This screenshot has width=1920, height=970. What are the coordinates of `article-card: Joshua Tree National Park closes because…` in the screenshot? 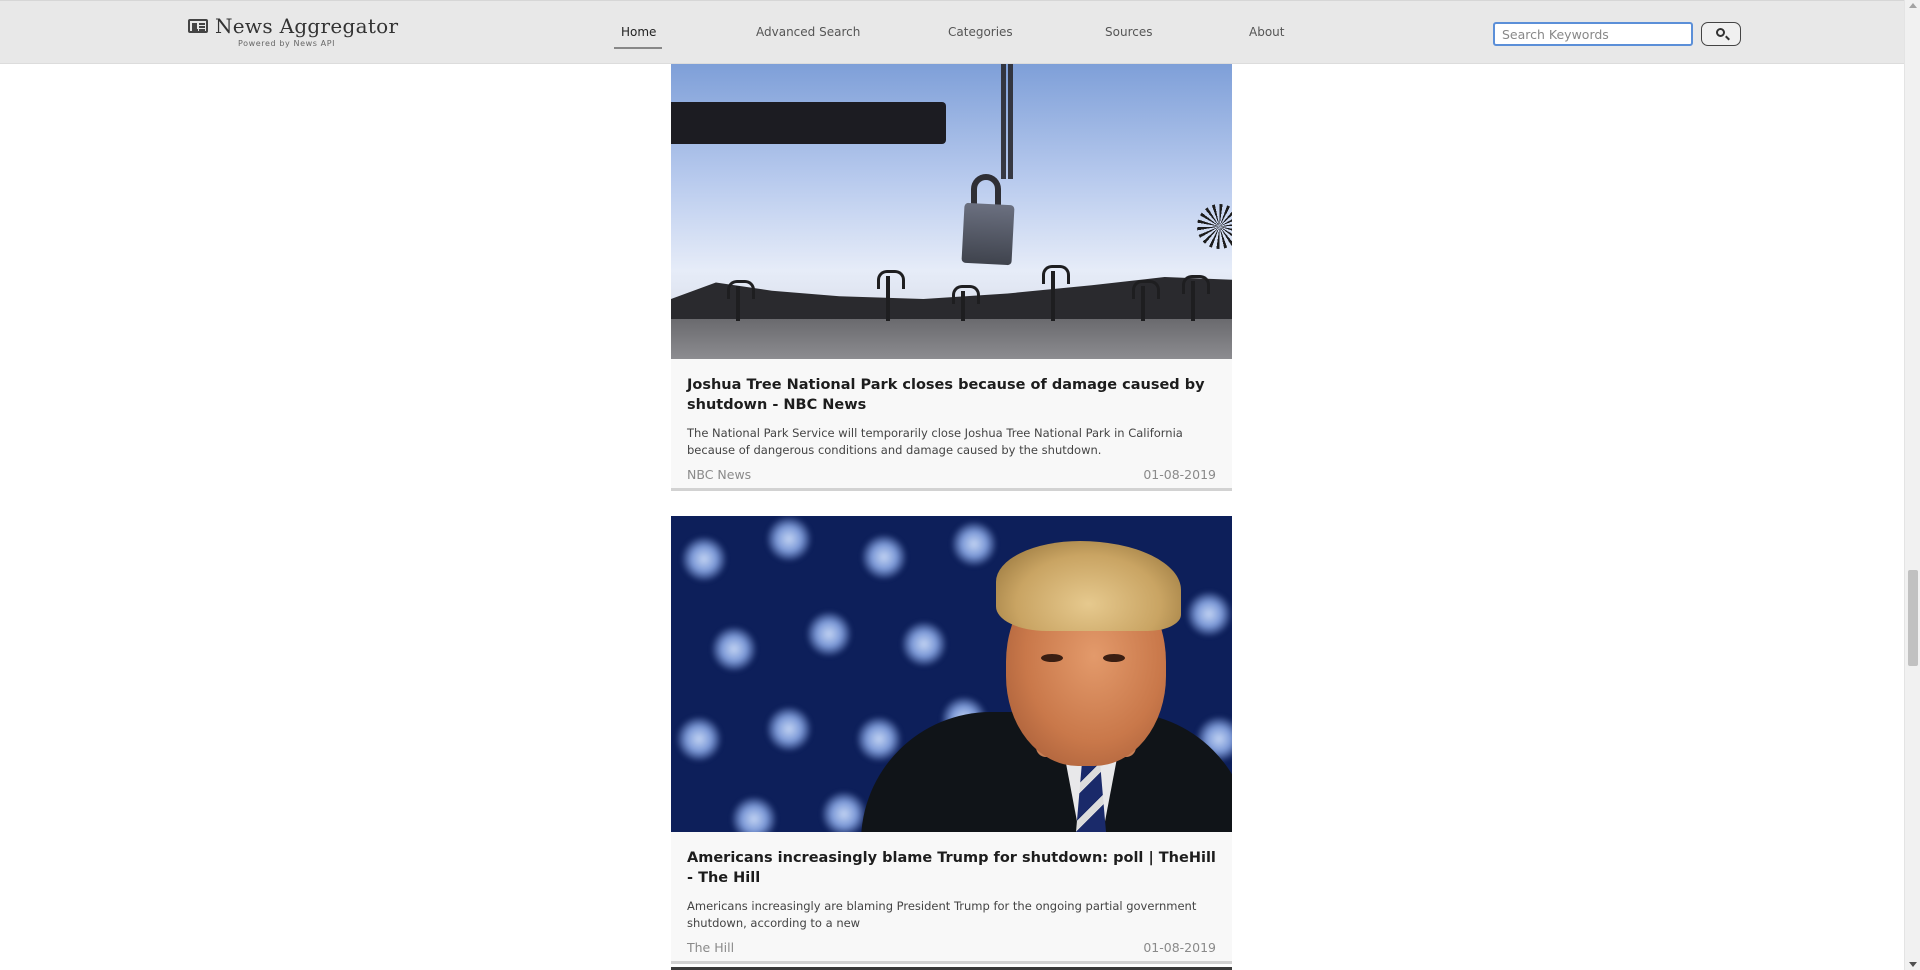 It's located at (951, 277).